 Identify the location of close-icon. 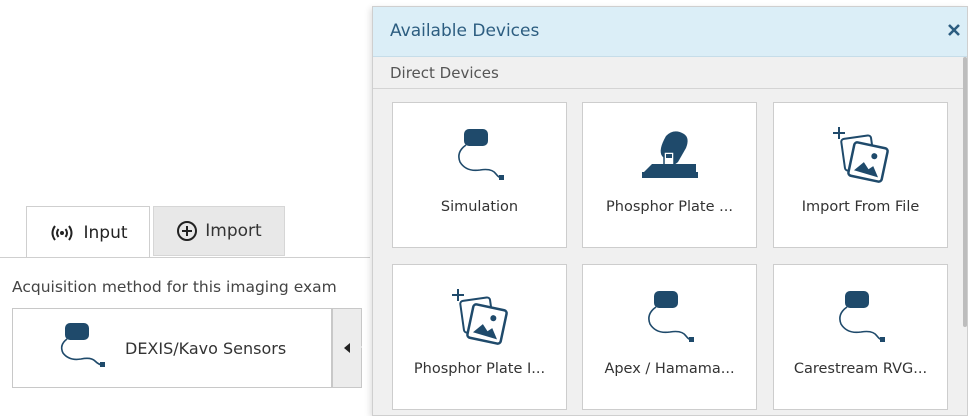
(954, 31).